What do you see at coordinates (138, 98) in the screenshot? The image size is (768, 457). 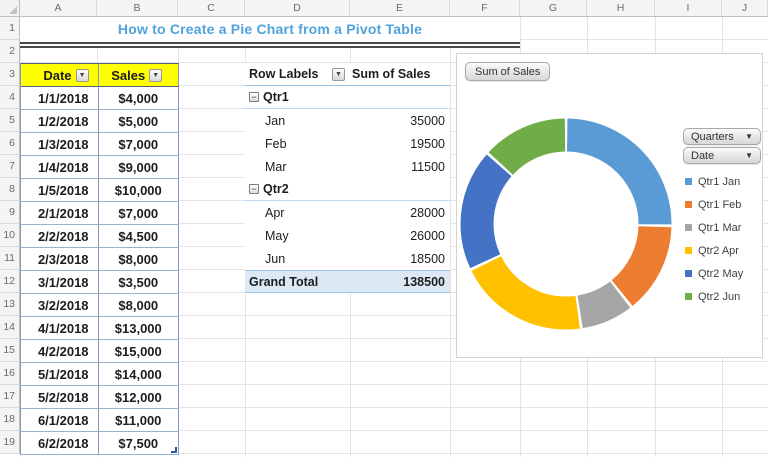 I see `sales-cell: $4,000` at bounding box center [138, 98].